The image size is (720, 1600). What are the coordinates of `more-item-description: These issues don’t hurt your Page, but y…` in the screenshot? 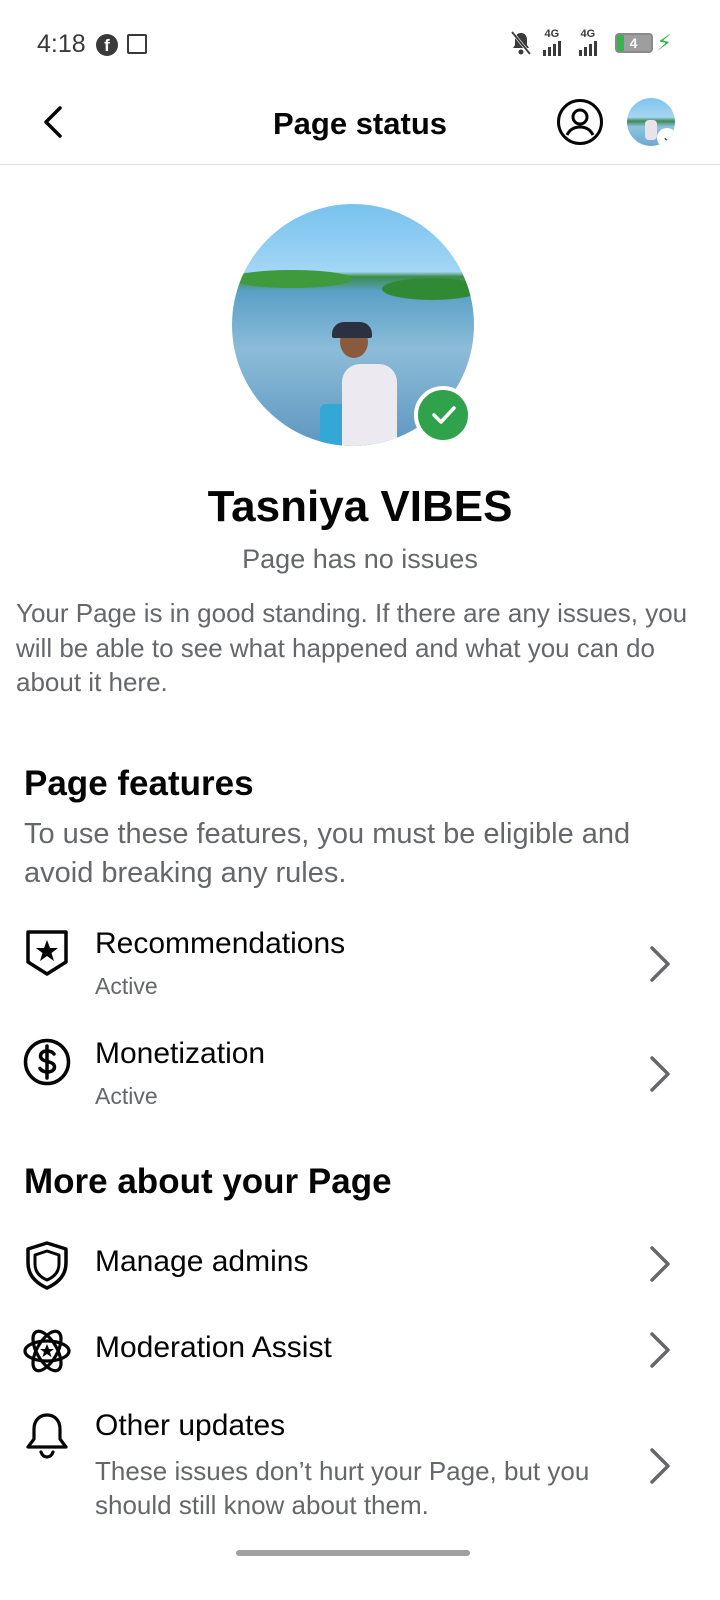 It's located at (342, 1488).